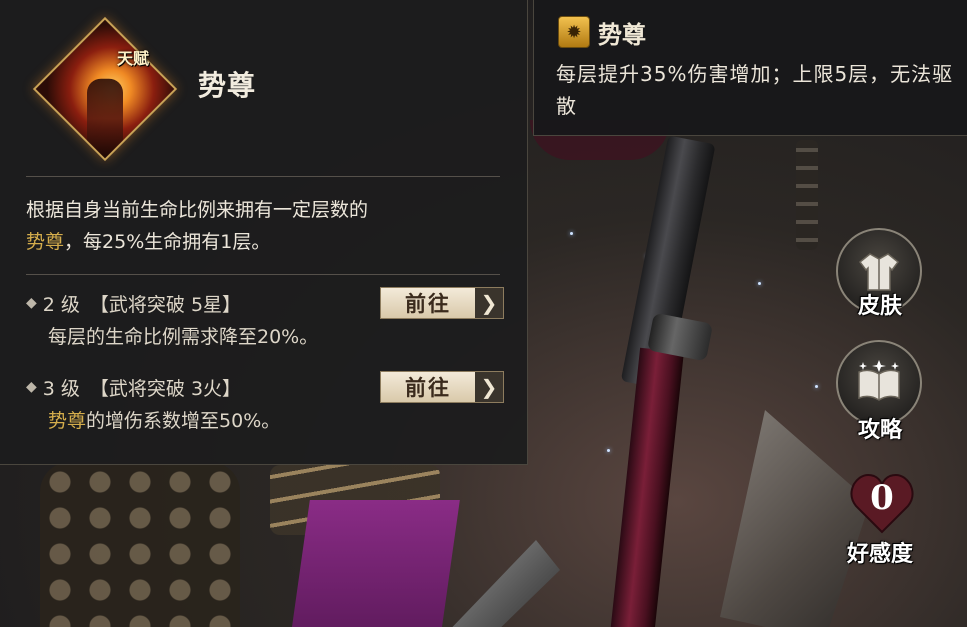  Describe the element at coordinates (266, 226) in the screenshot. I see `talent-description: 根据自身当前生命比例来拥有一定层数的 势尊，每25%生命拥有1层。` at that location.